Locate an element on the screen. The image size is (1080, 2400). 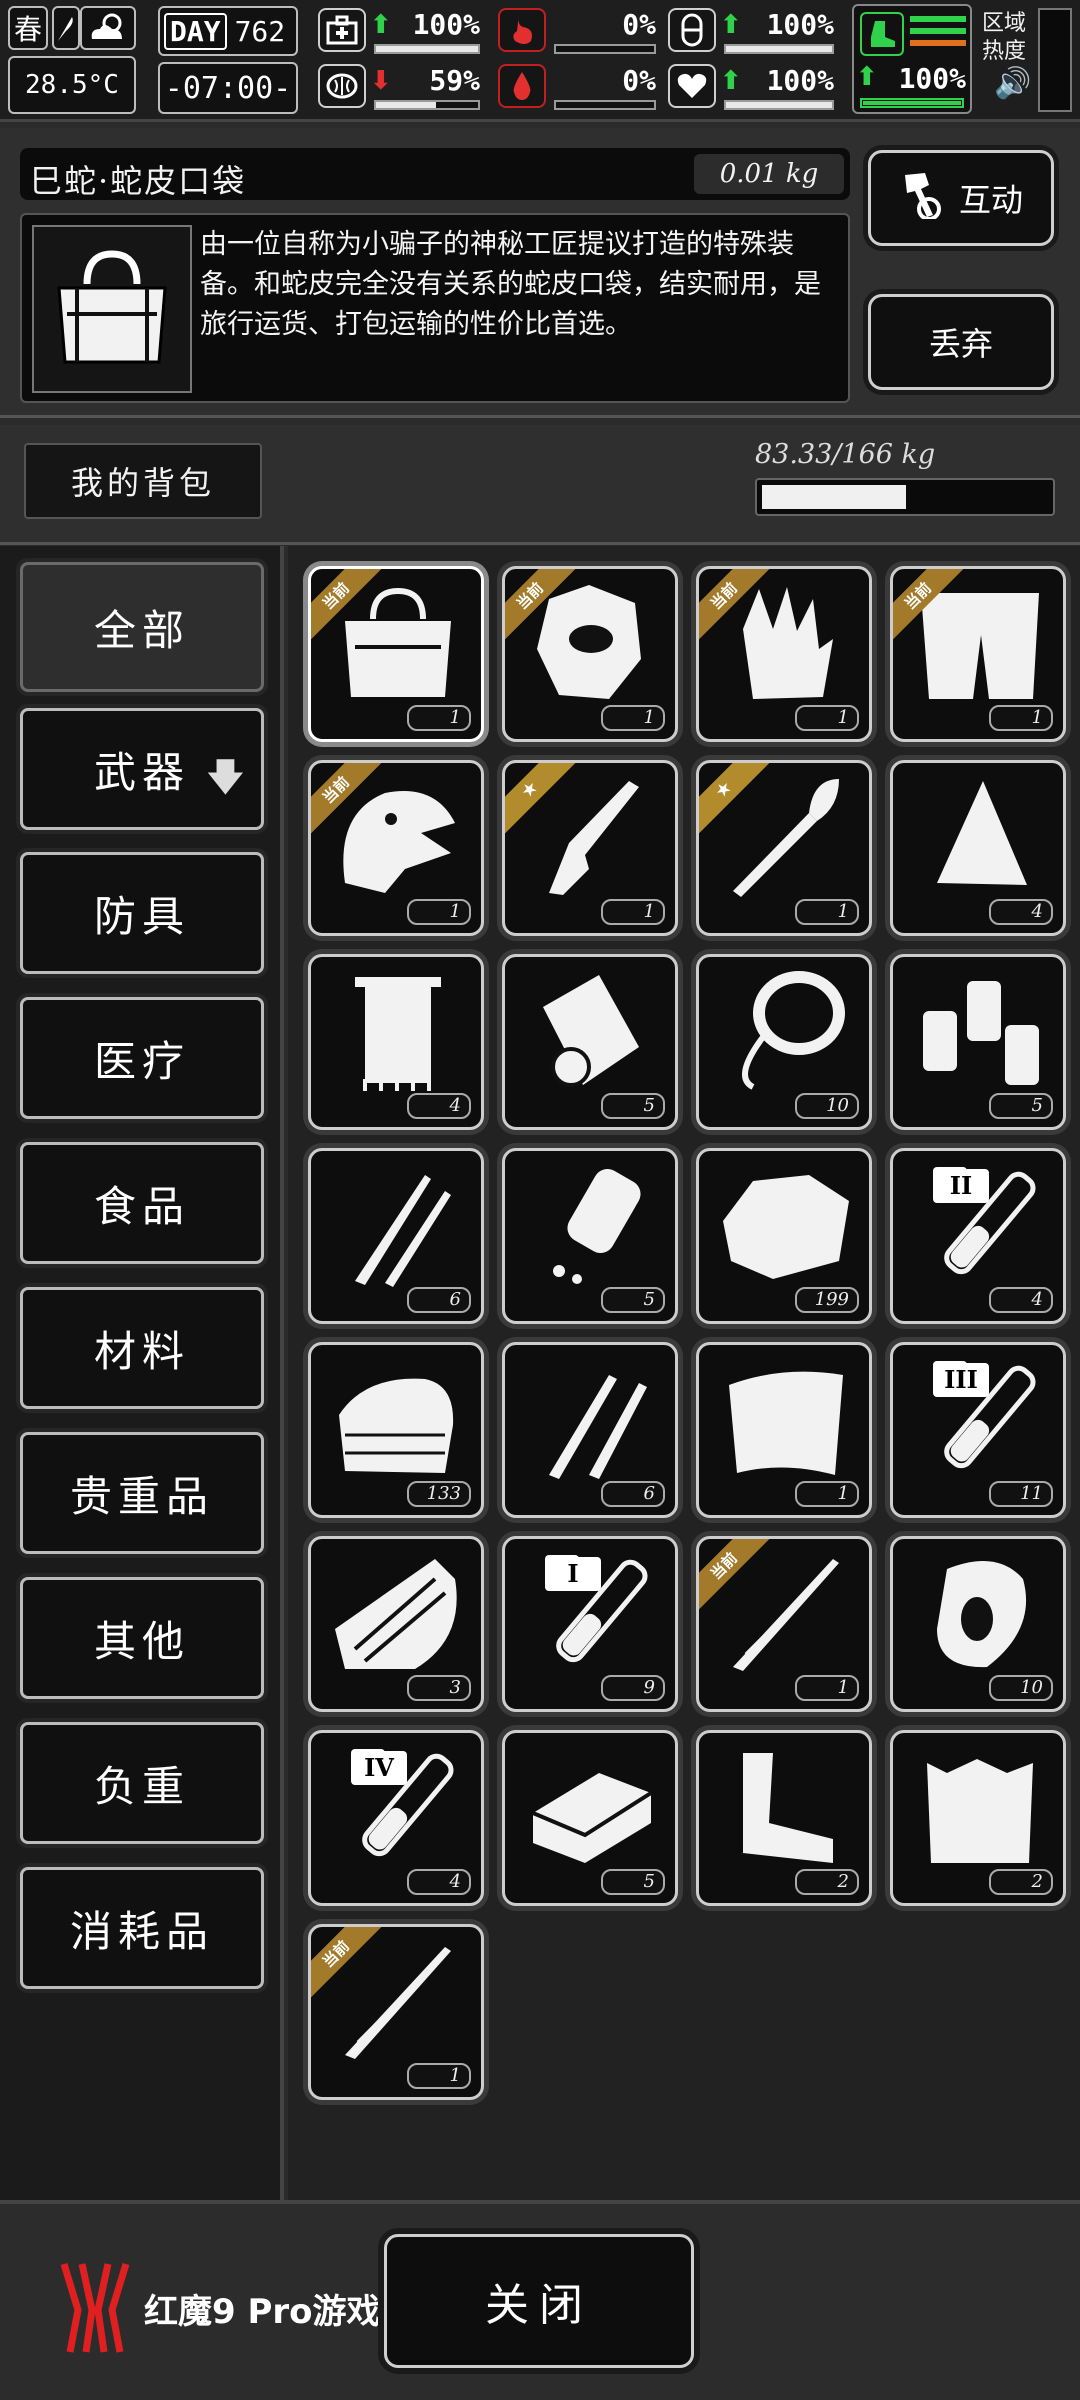
inventory-slot: 3 is located at coordinates (396, 1624).